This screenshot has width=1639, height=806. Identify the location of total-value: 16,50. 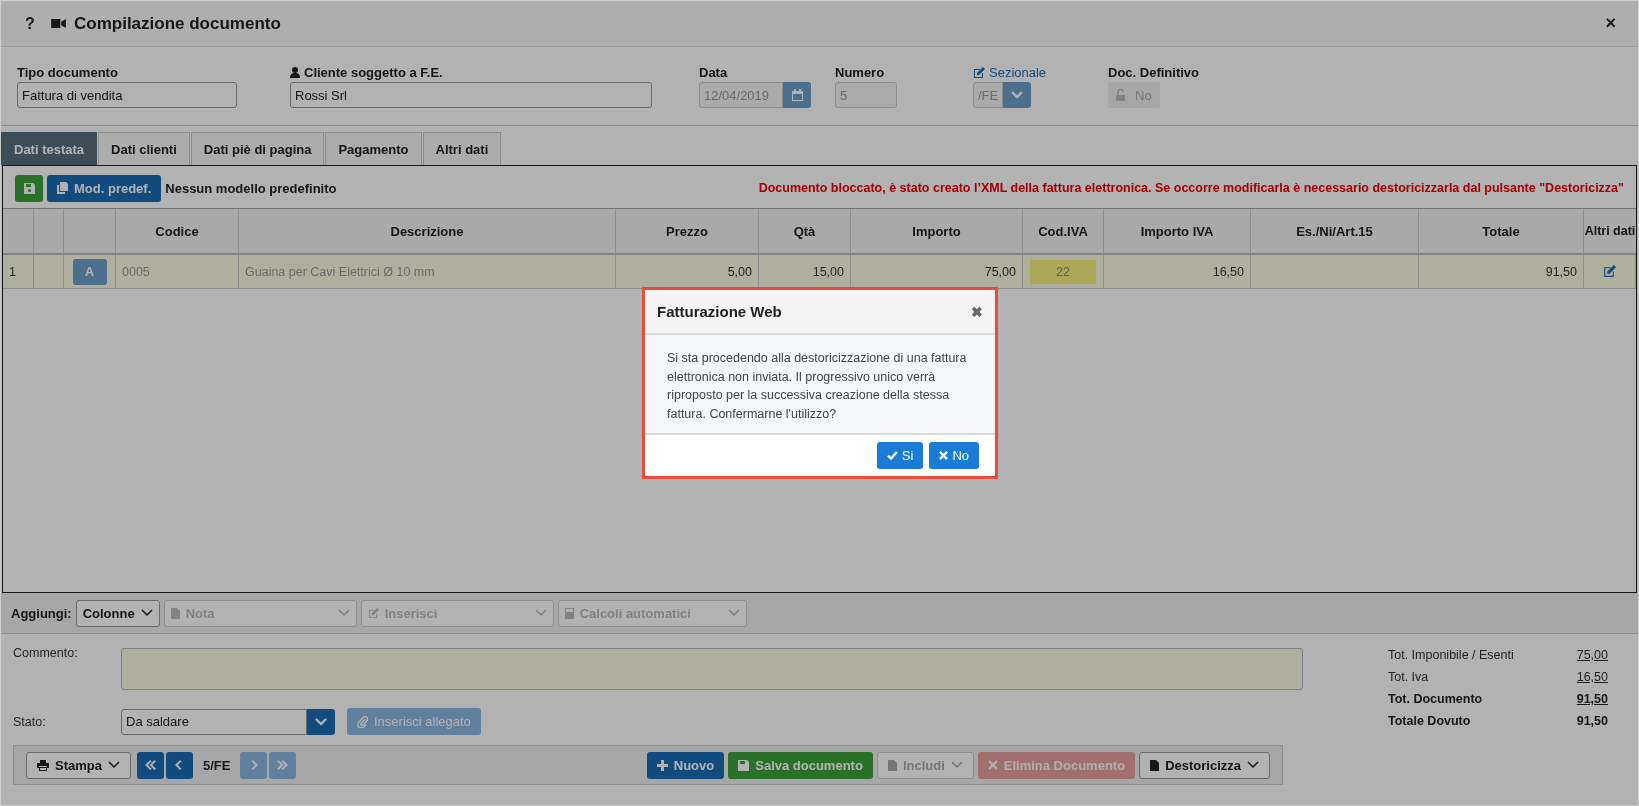
(1592, 677).